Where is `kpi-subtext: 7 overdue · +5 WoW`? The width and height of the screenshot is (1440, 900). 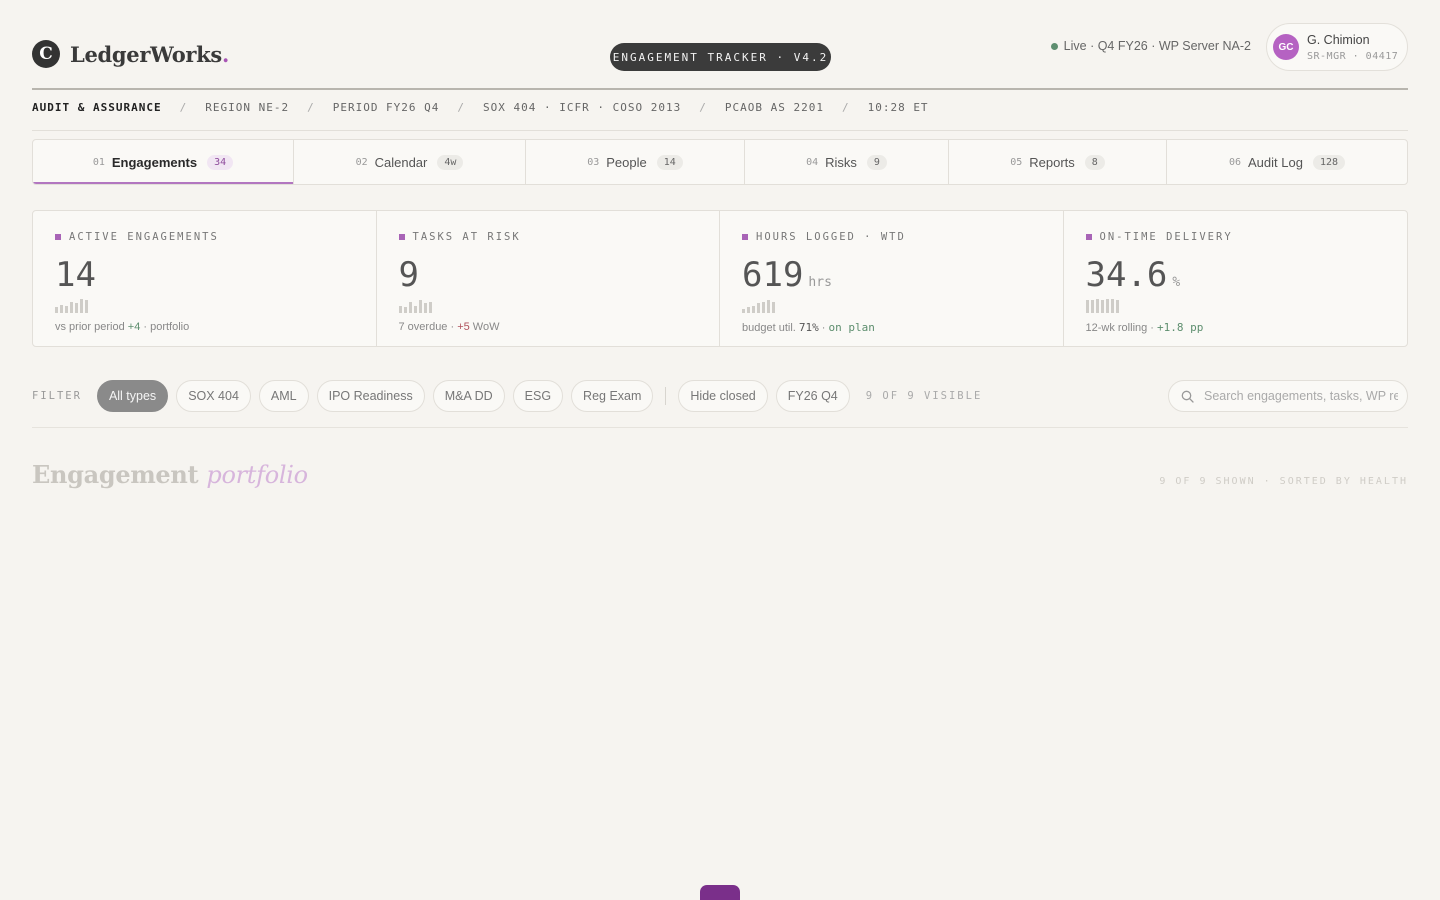 kpi-subtext: 7 overdue · +5 WoW is located at coordinates (449, 327).